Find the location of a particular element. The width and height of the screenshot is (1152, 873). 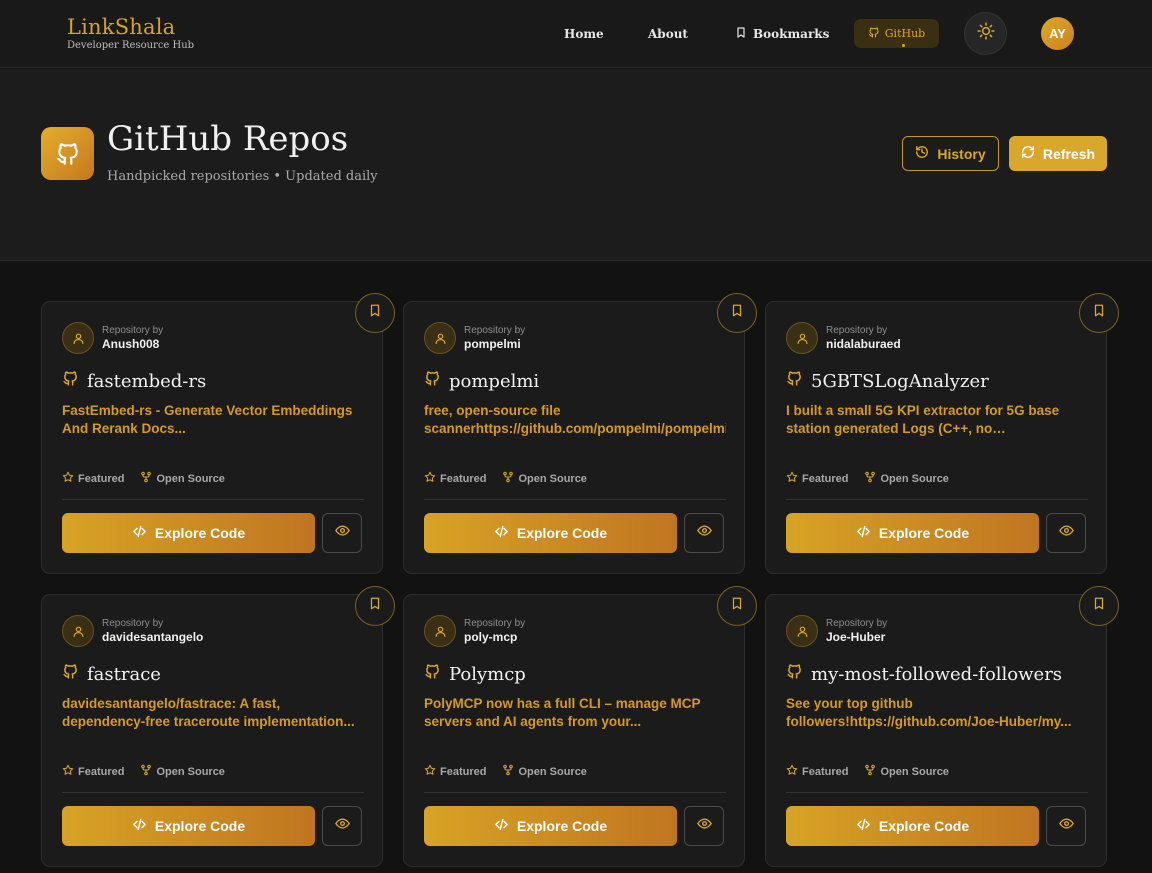

repo-title: my-most-followed-followers is located at coordinates (924, 674).